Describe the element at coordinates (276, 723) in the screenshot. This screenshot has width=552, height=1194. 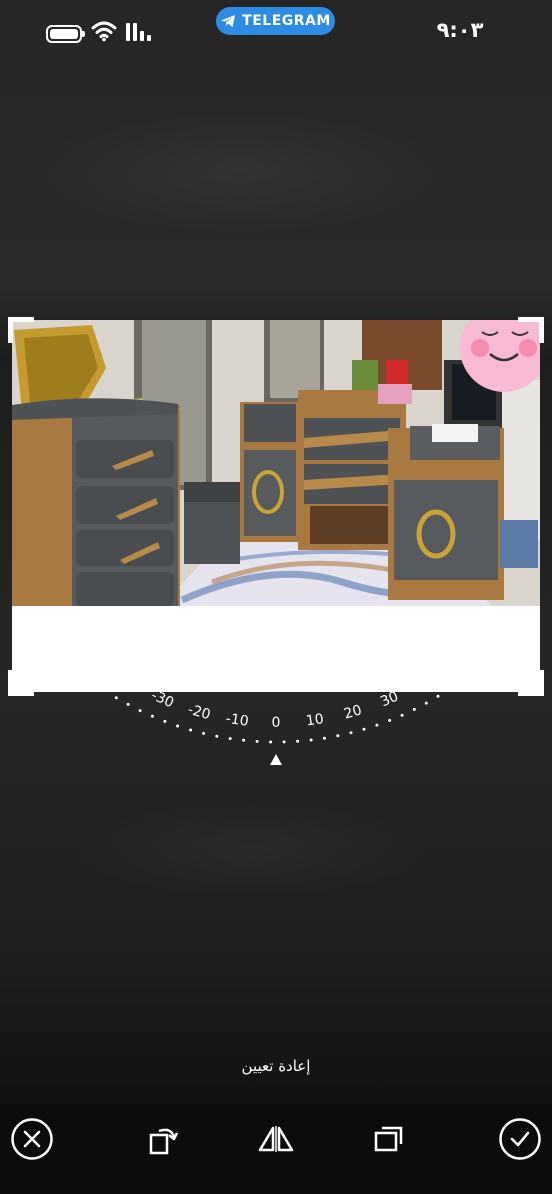
I see `dial-label: 0` at that location.